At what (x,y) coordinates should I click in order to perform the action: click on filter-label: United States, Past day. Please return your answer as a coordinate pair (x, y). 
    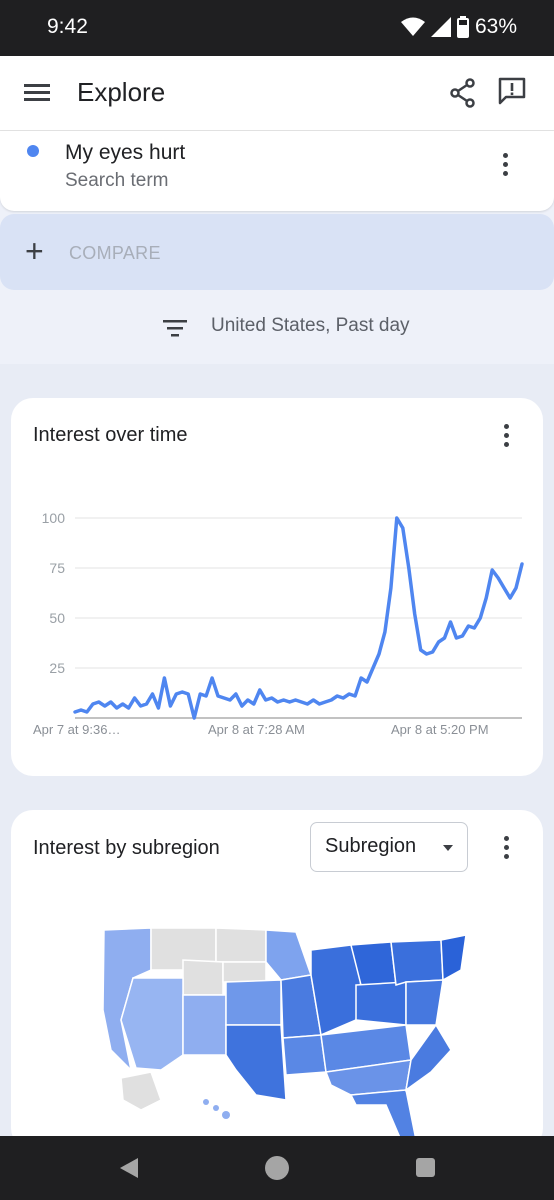
    Looking at the image, I should click on (310, 325).